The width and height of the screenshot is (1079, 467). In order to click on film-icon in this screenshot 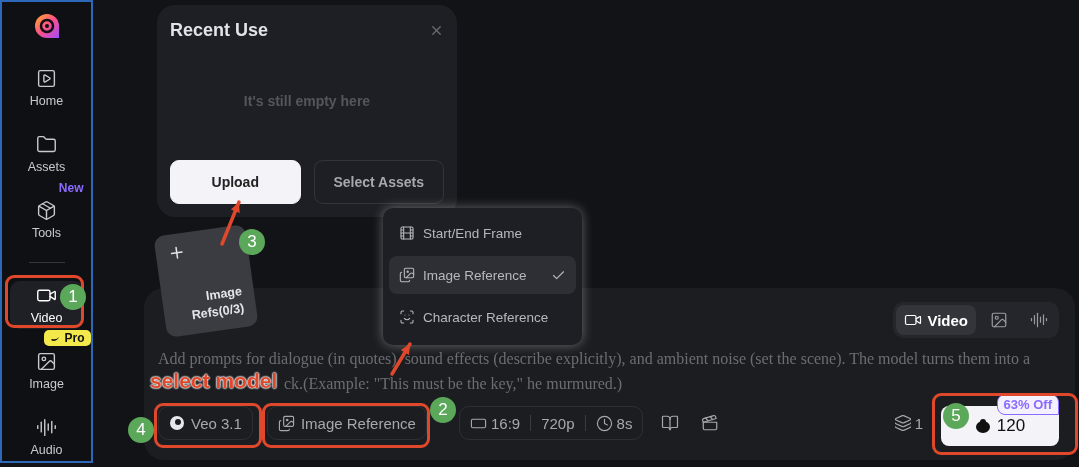, I will do `click(407, 233)`.